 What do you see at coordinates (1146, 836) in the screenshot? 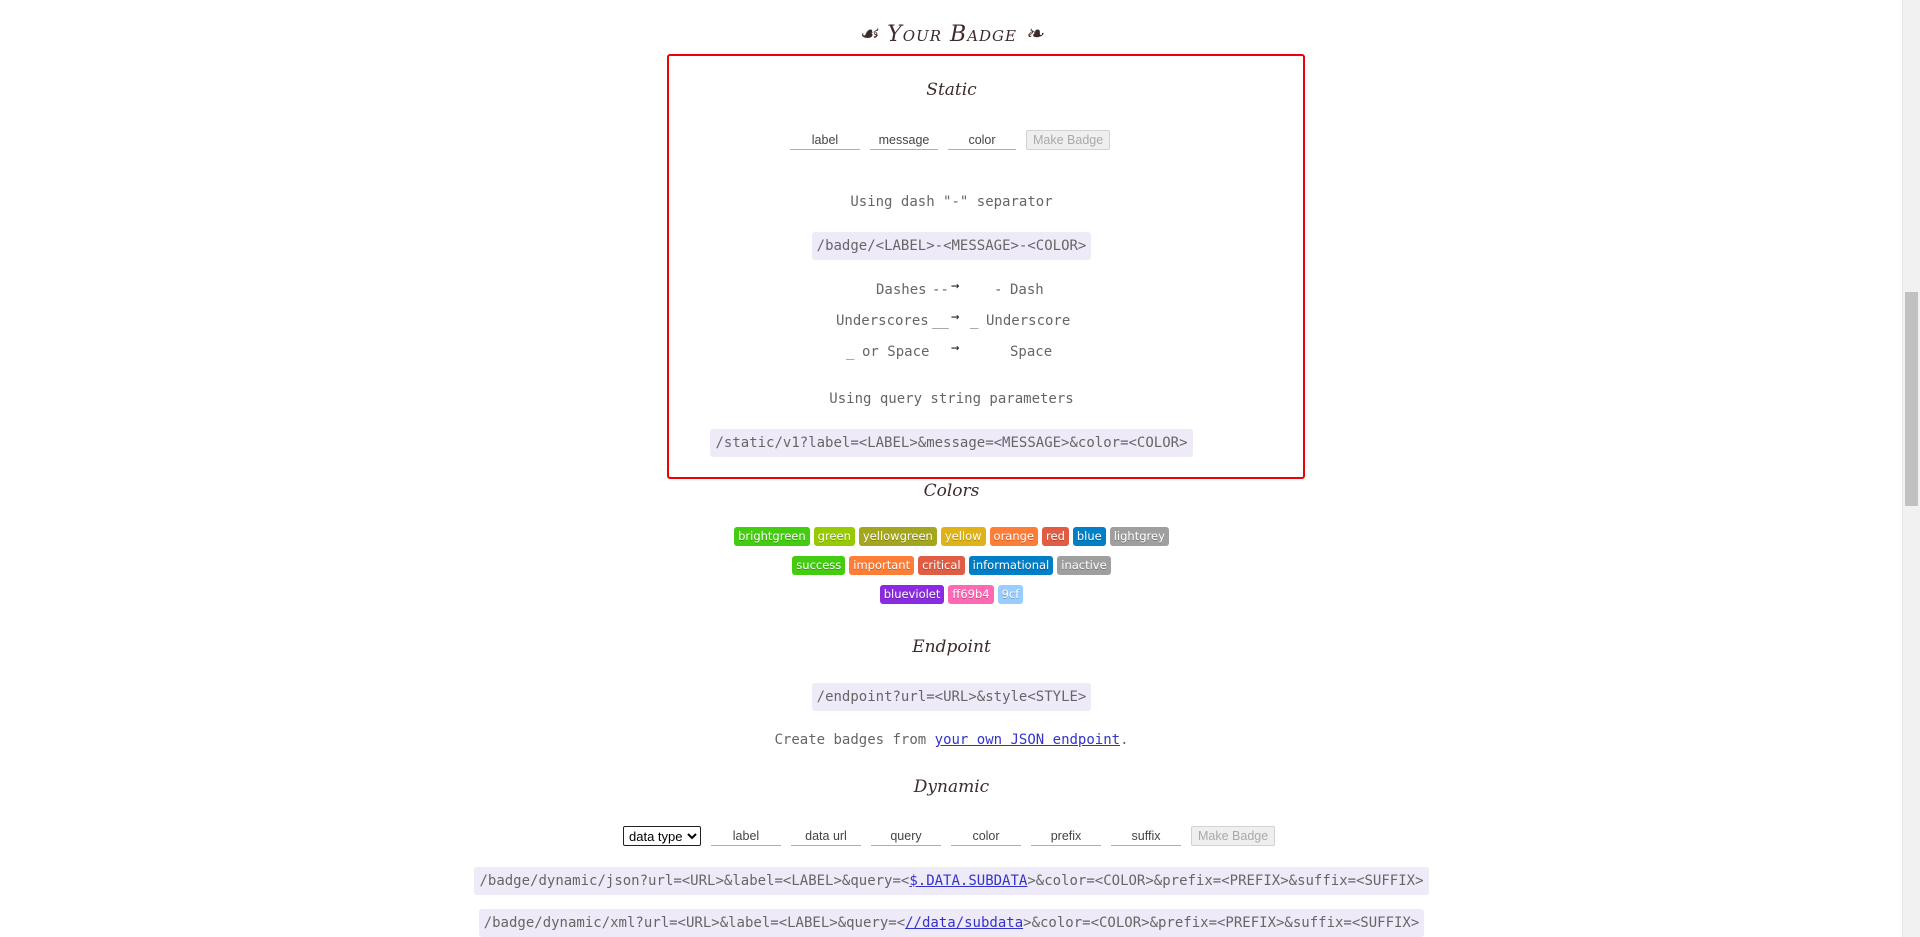
I see `dynamic-suffix-input` at bounding box center [1146, 836].